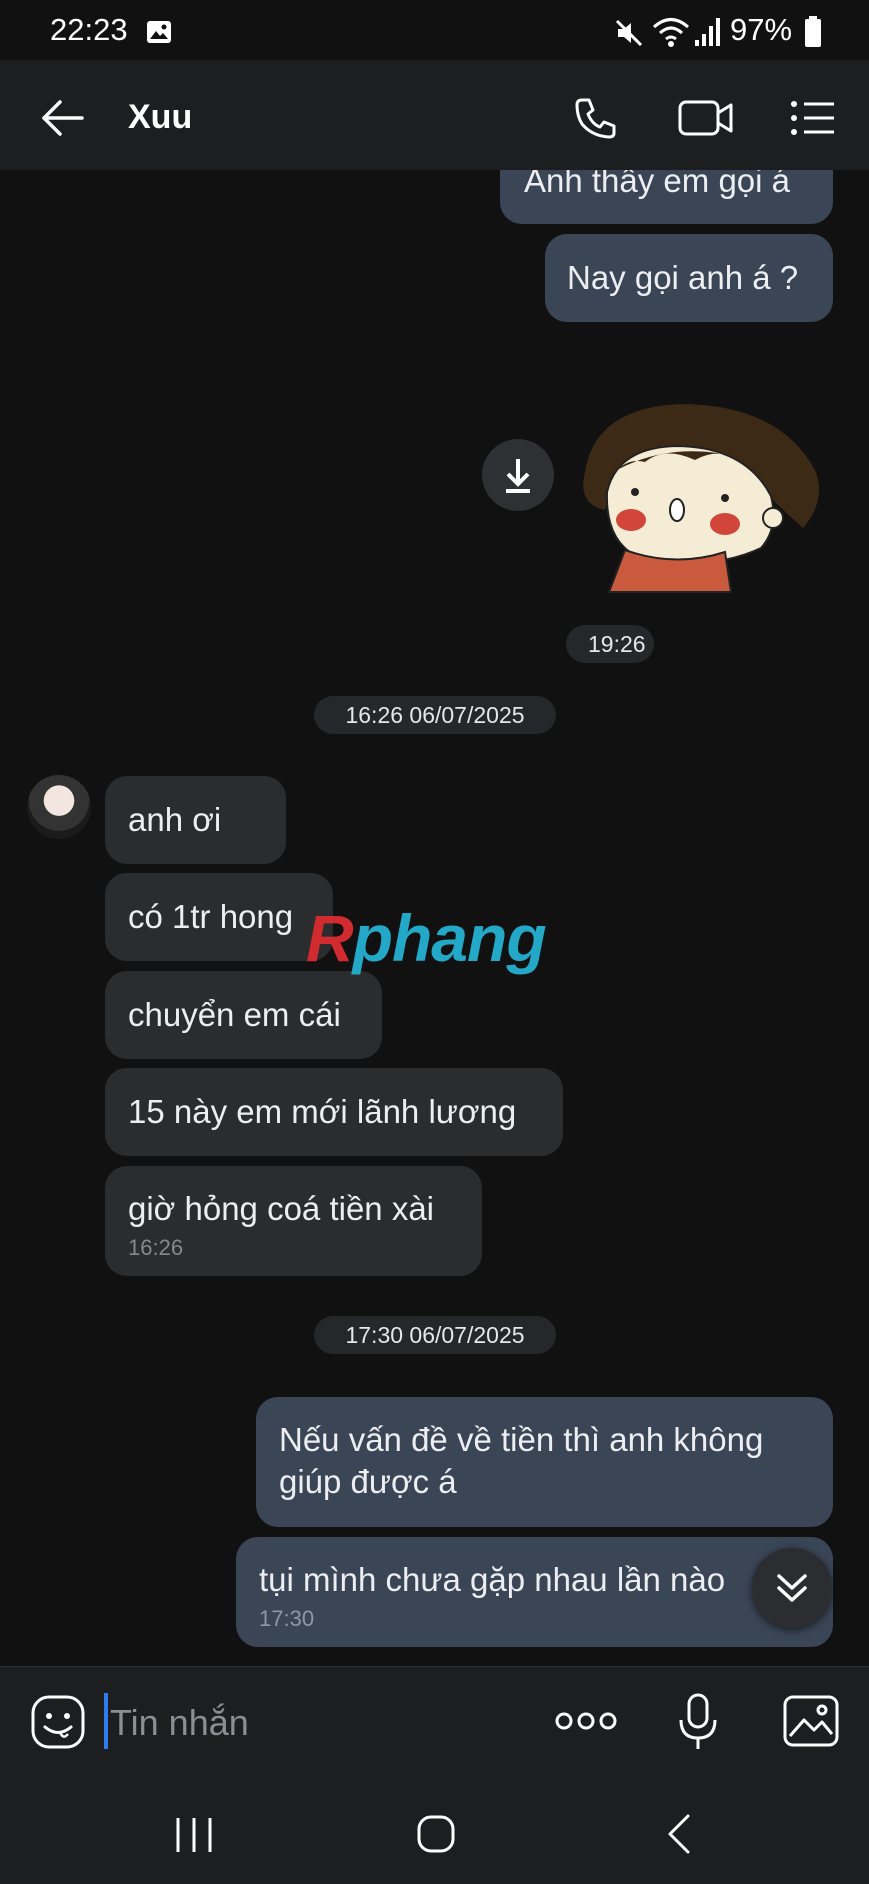  I want to click on nav-back-icon, so click(679, 1834).